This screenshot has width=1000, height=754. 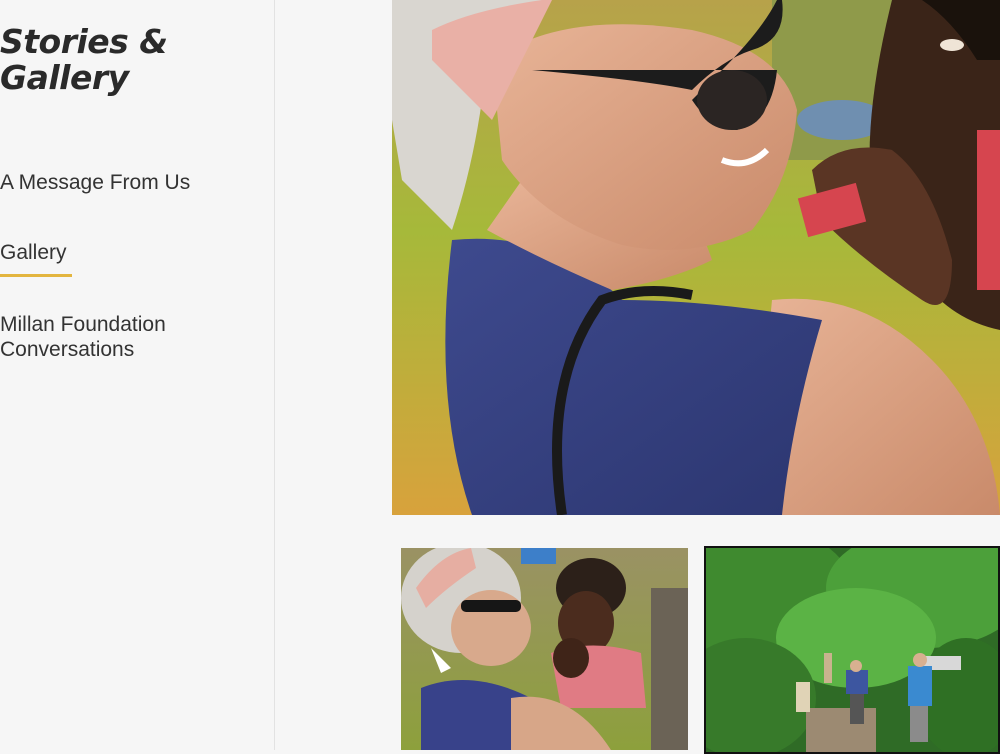 I want to click on photo-thumb-1-image, so click(x=544, y=649).